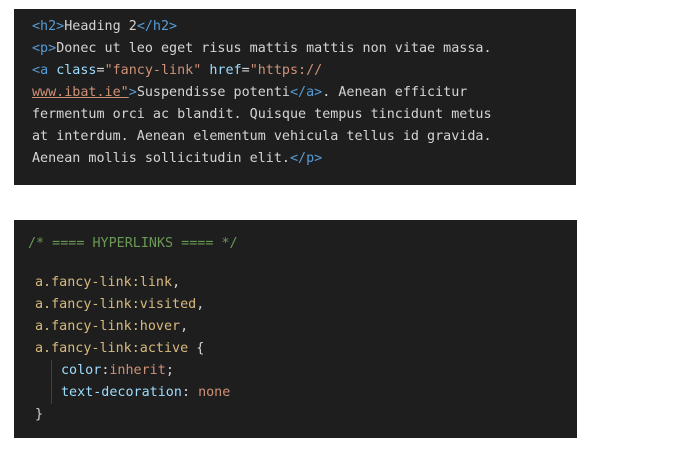 The height and width of the screenshot is (450, 687). Describe the element at coordinates (302, 349) in the screenshot. I see `selector-line-4: a.fancy-link:active {` at that location.